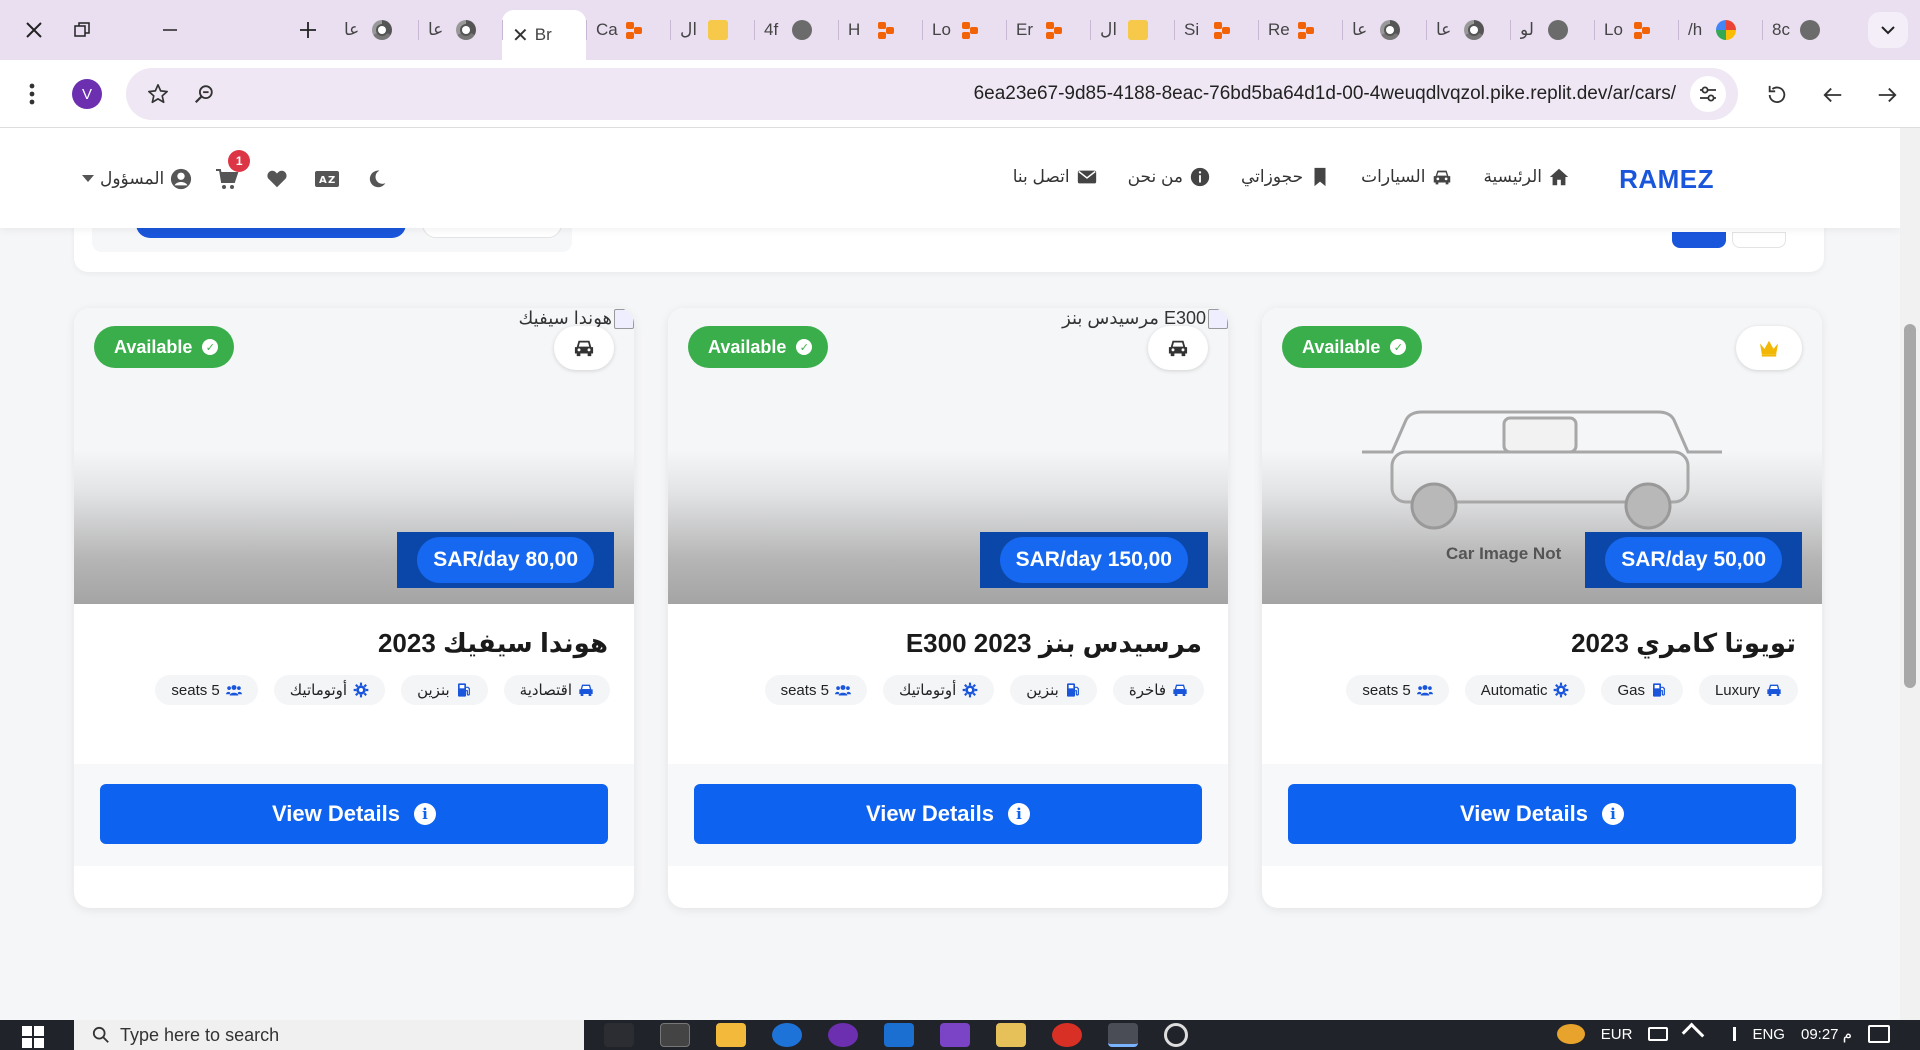  Describe the element at coordinates (1699, 240) in the screenshot. I see `view-toggle-list-button` at that location.